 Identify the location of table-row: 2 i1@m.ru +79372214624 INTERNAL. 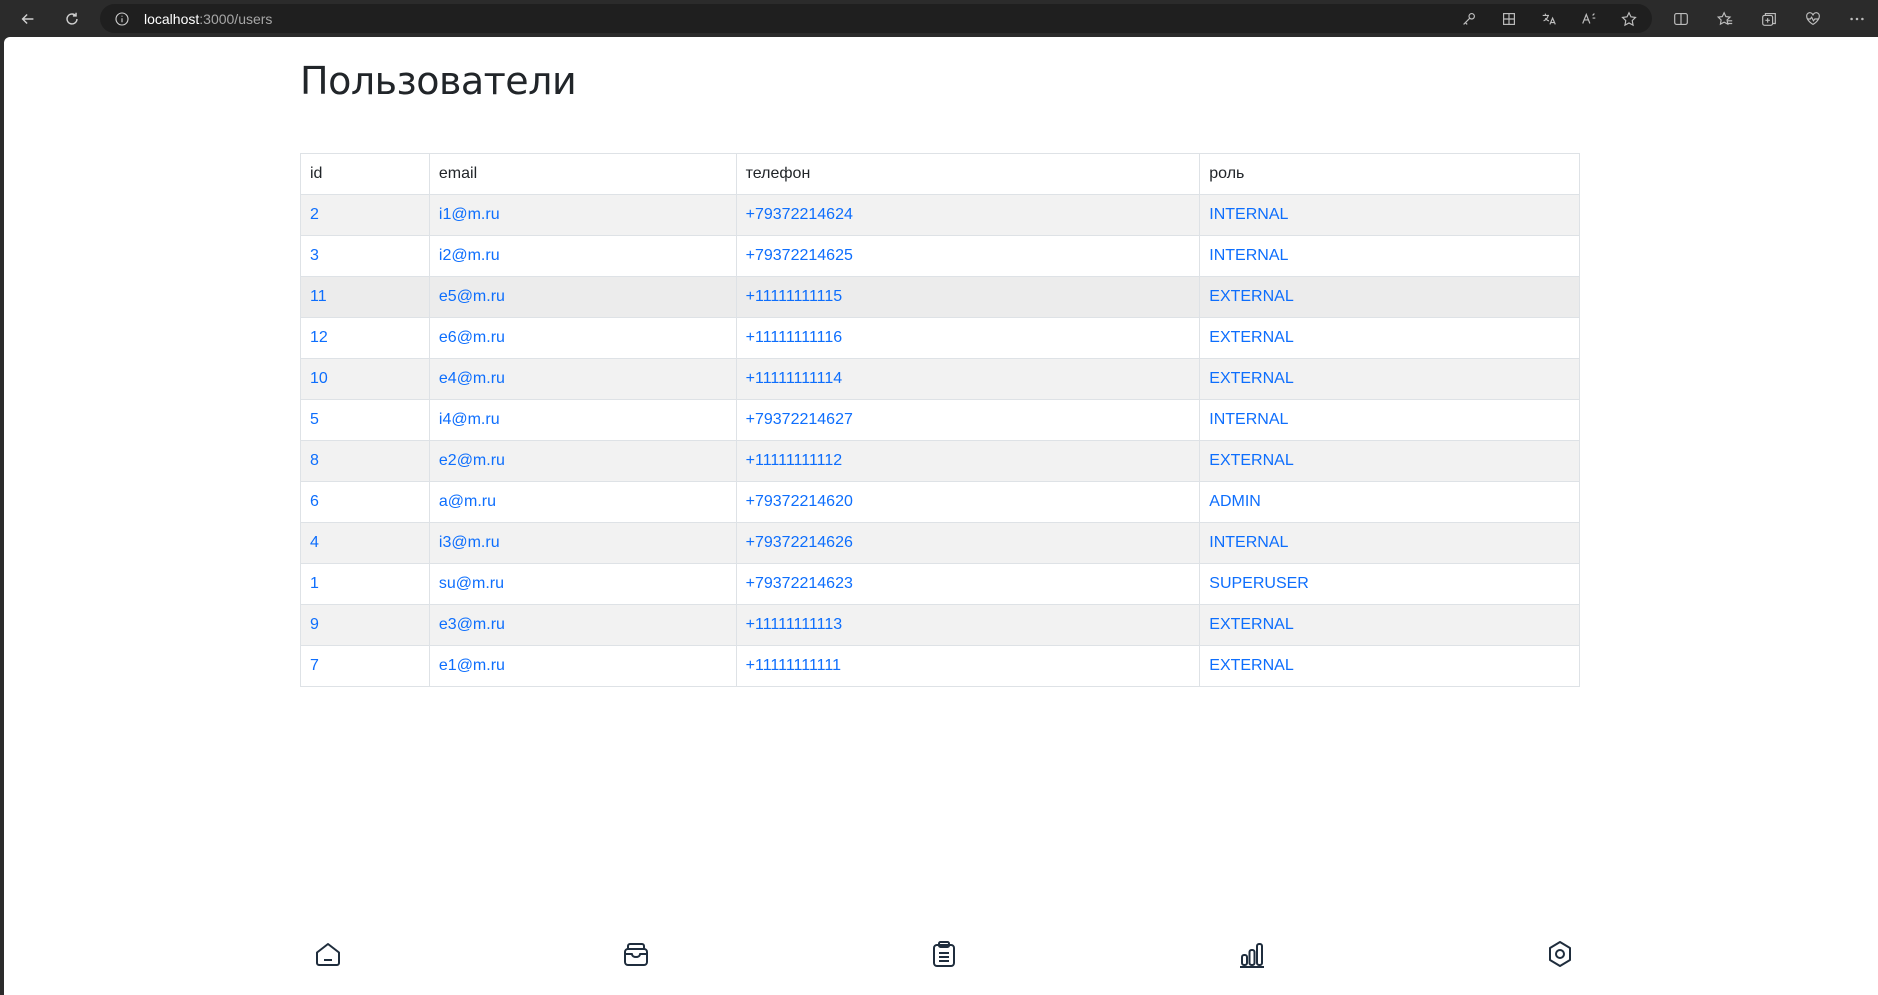
(940, 215).